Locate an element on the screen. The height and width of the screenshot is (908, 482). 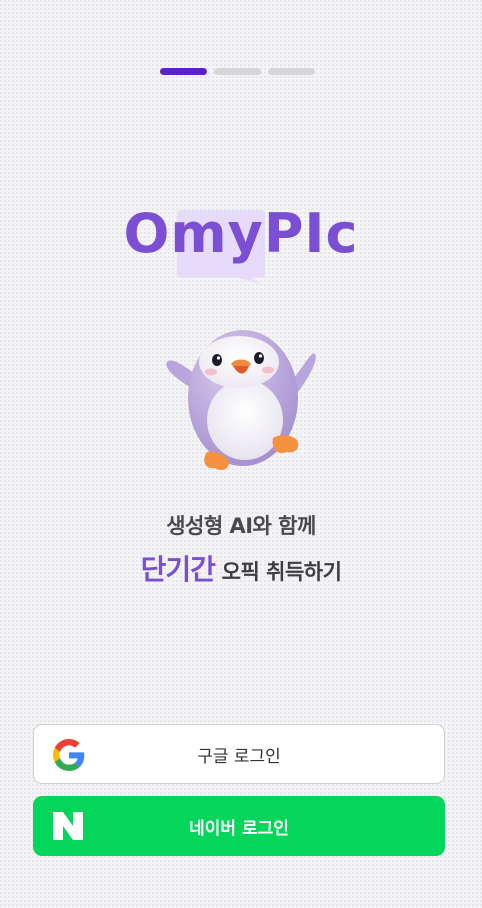
tagline-line2: 단기간 오픽 취득하기 is located at coordinates (241, 568).